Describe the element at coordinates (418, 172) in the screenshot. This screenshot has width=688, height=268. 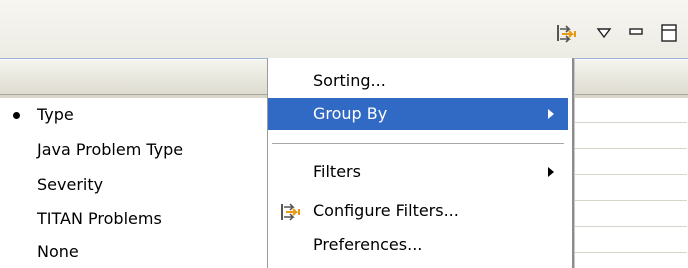
I see `menu-item-filters: Filters` at that location.